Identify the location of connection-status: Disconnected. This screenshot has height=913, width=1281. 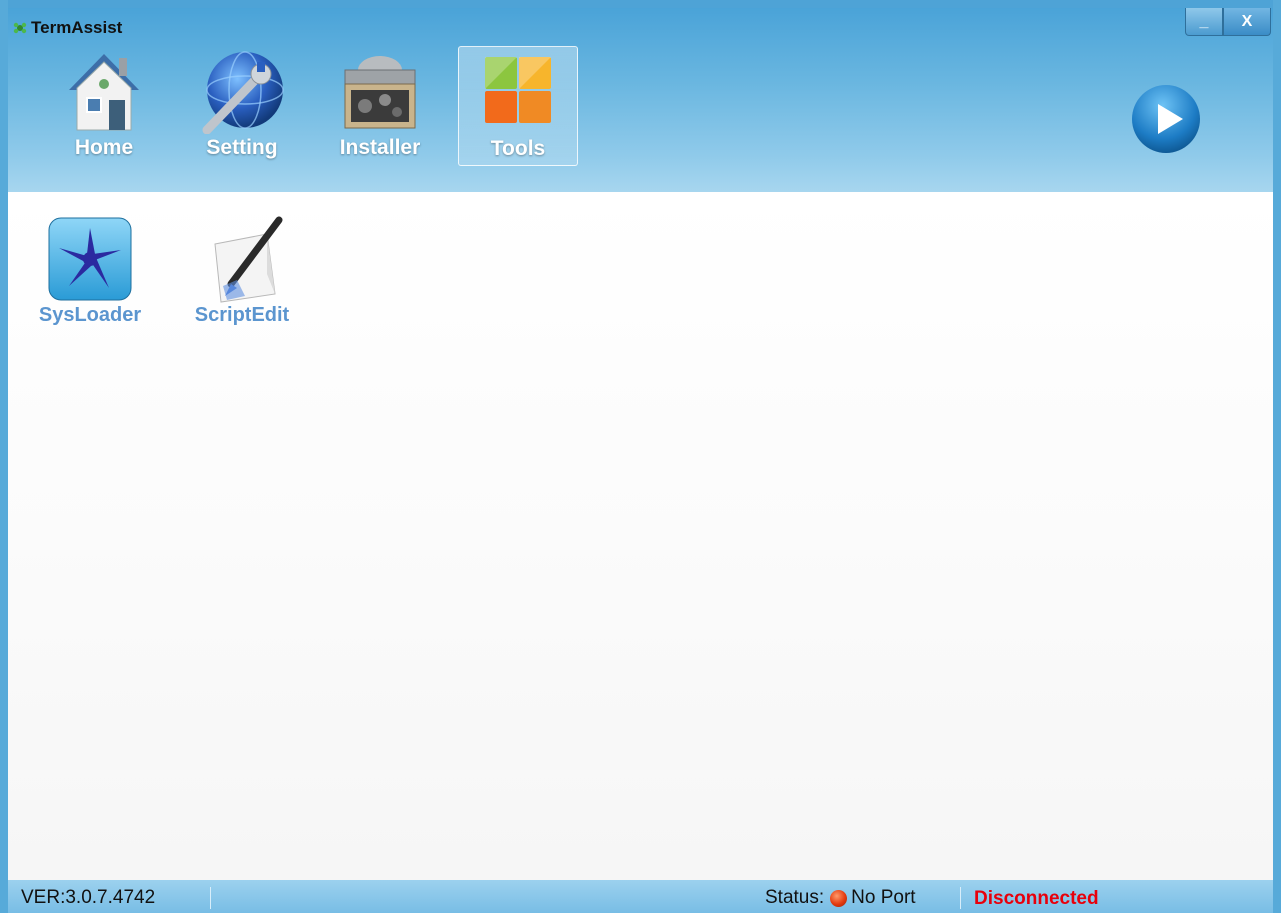
(1036, 898).